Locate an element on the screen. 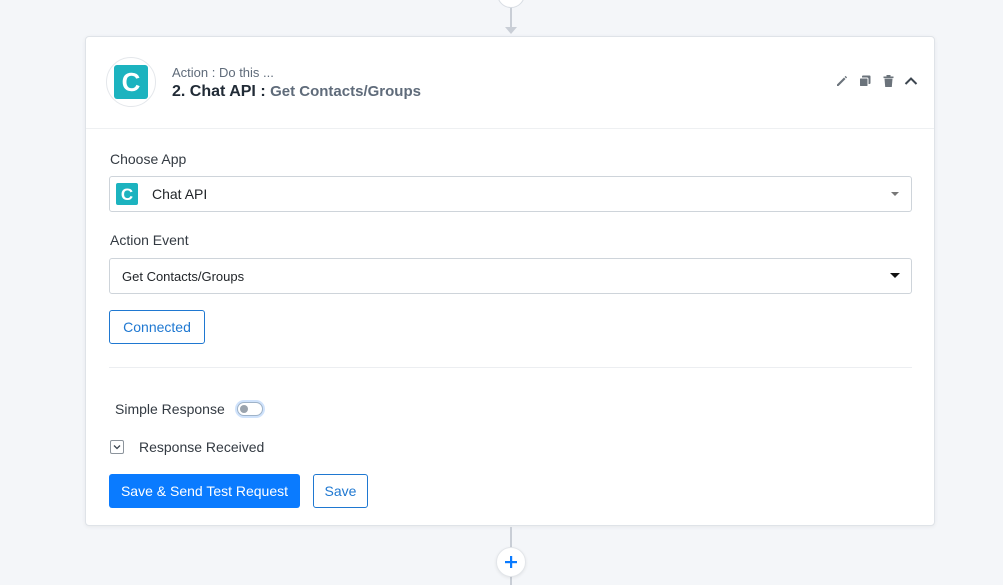 Image resolution: width=1003 pixels, height=585 pixels. response-received-expand-toggle is located at coordinates (117, 447).